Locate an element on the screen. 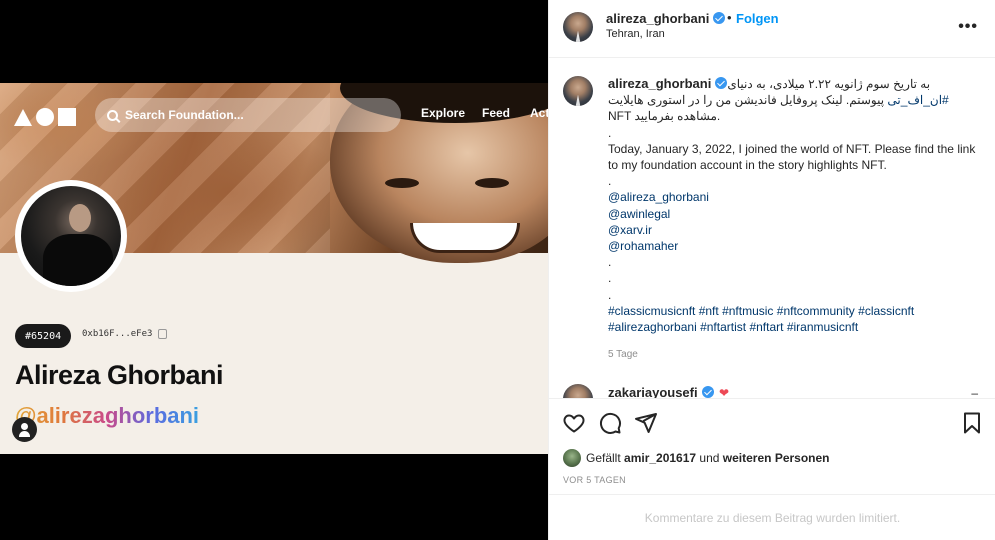 This screenshot has height=540, width=995. comment-more-icon: – is located at coordinates (974, 392).